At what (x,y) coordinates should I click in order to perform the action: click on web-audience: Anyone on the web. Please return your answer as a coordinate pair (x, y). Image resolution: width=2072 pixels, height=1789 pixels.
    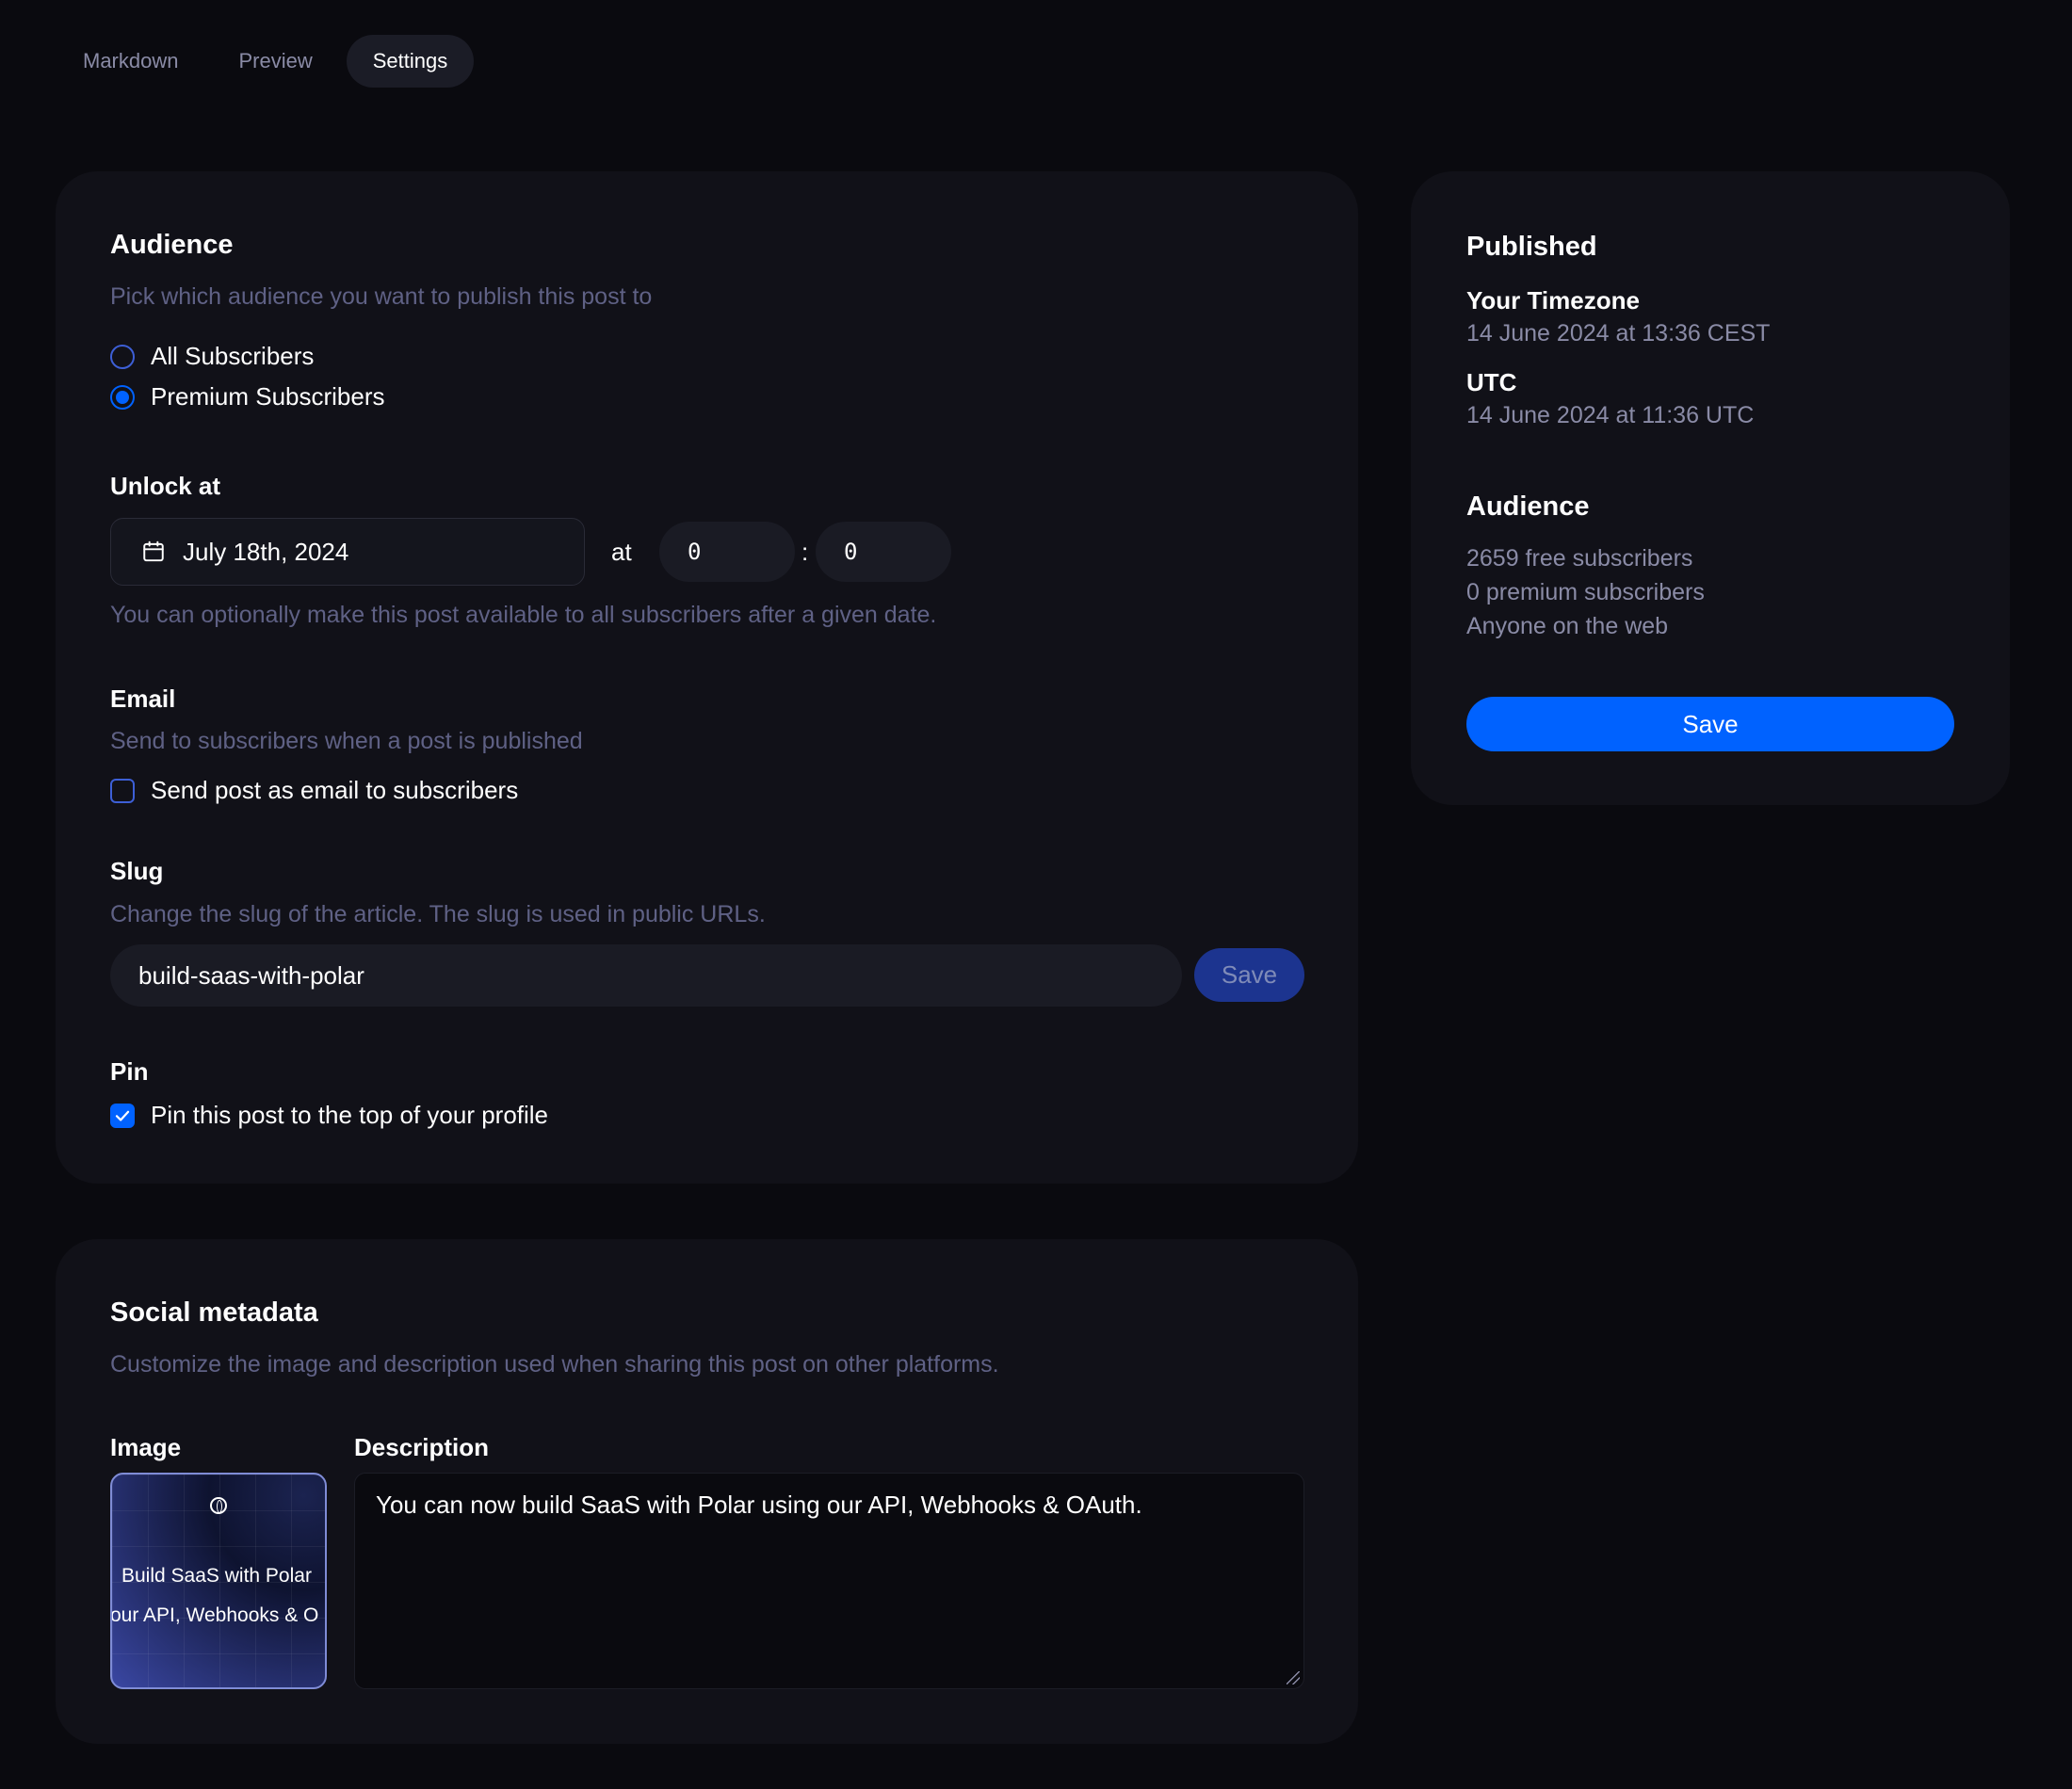
    Looking at the image, I should click on (1567, 626).